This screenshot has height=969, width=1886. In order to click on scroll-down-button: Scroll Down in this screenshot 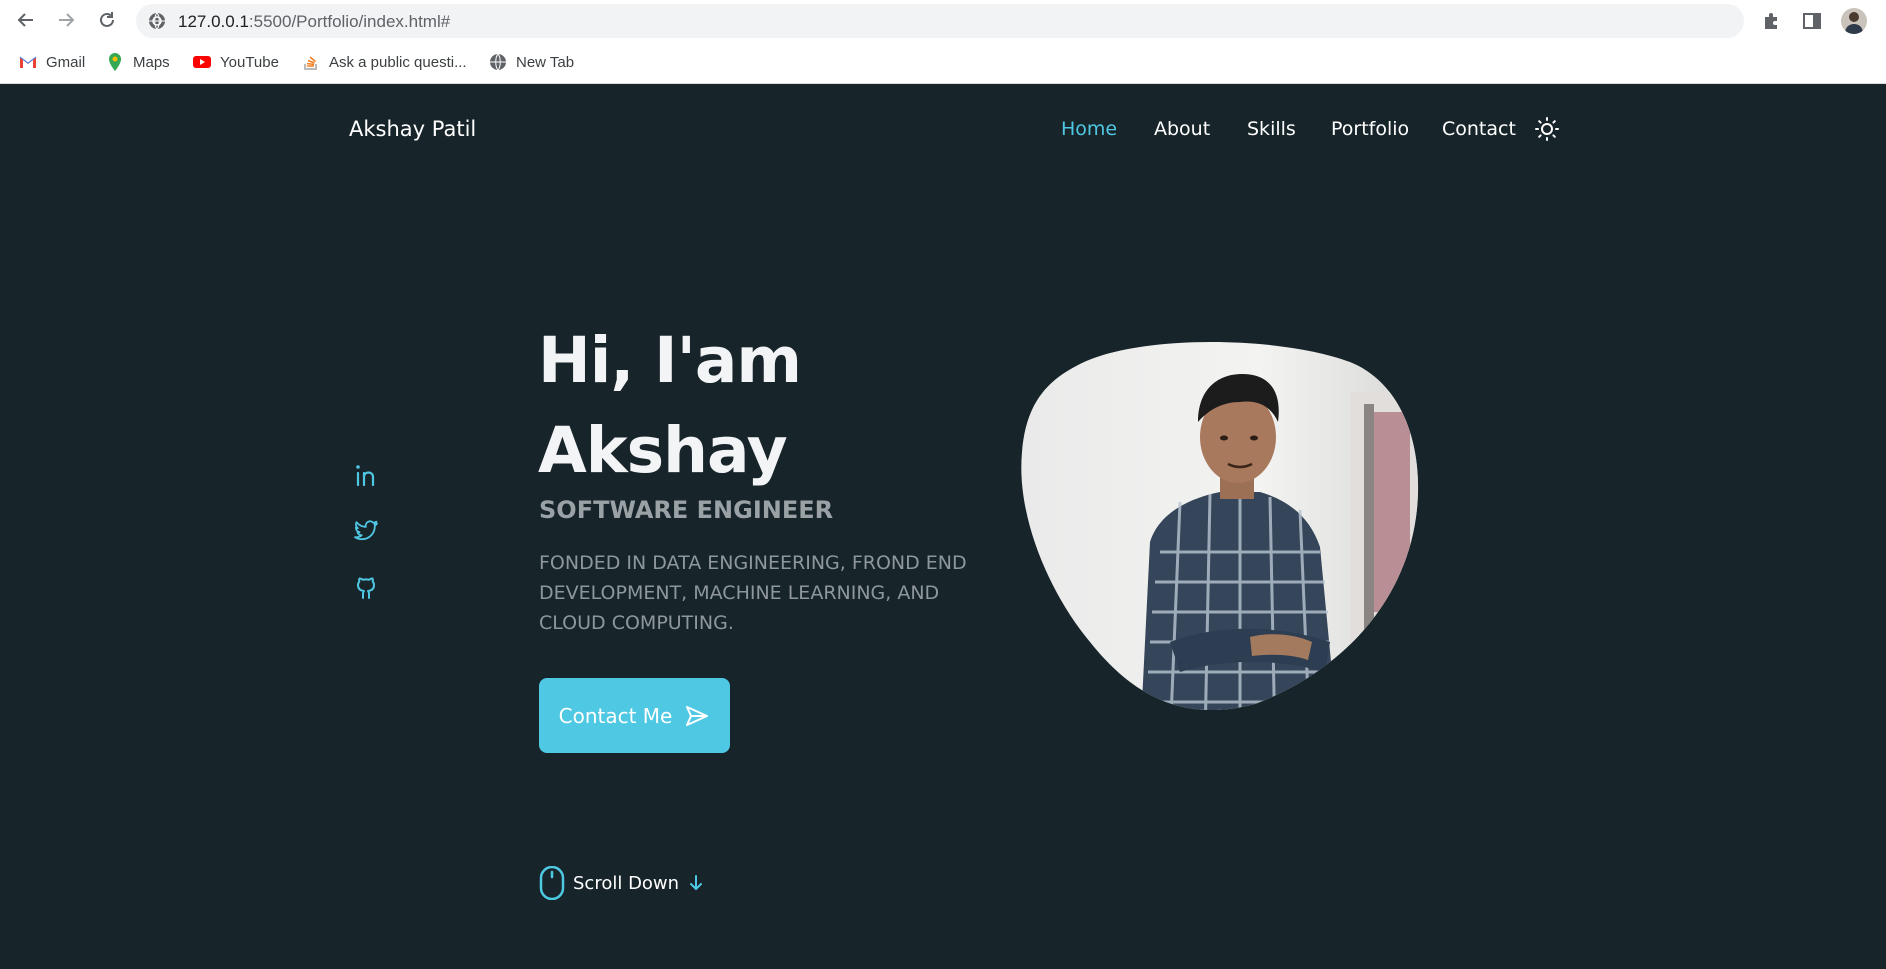, I will do `click(622, 883)`.